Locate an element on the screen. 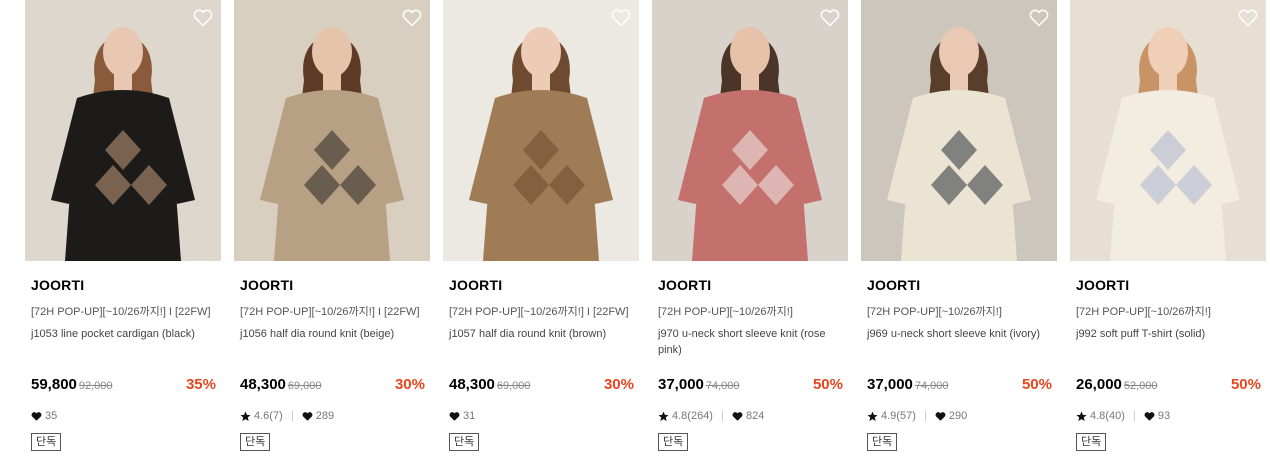 The width and height of the screenshot is (1270, 465). sale-price: 26,000 52,000 is located at coordinates (1117, 384).